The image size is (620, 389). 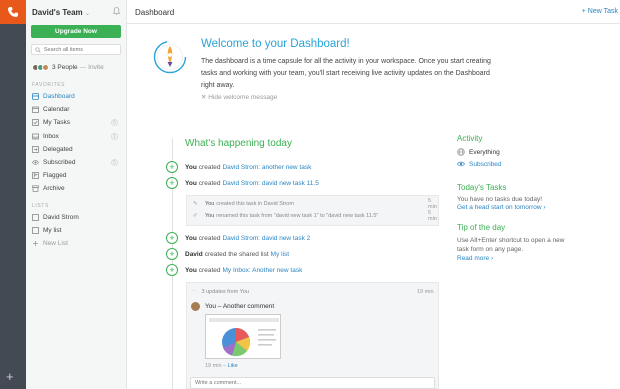 I want to click on list-created-icon: +, so click(x=172, y=254).